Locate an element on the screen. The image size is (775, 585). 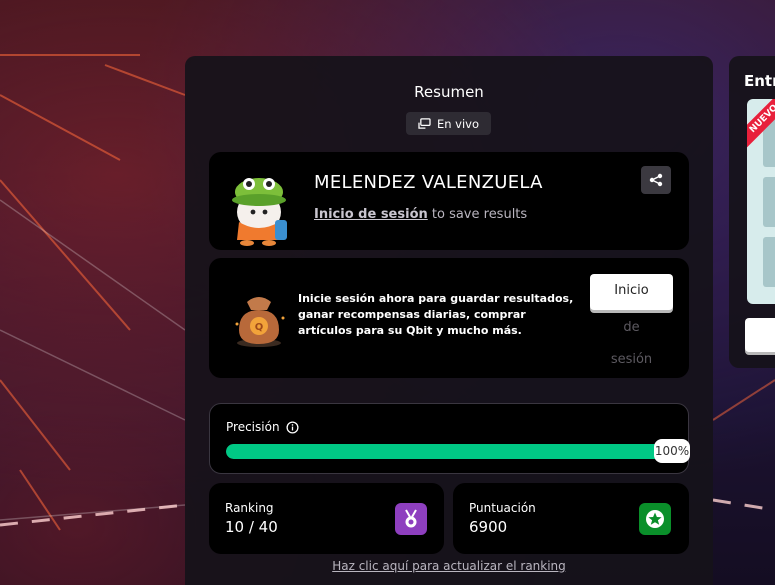
ranking-label: Ranking is located at coordinates (249, 508).